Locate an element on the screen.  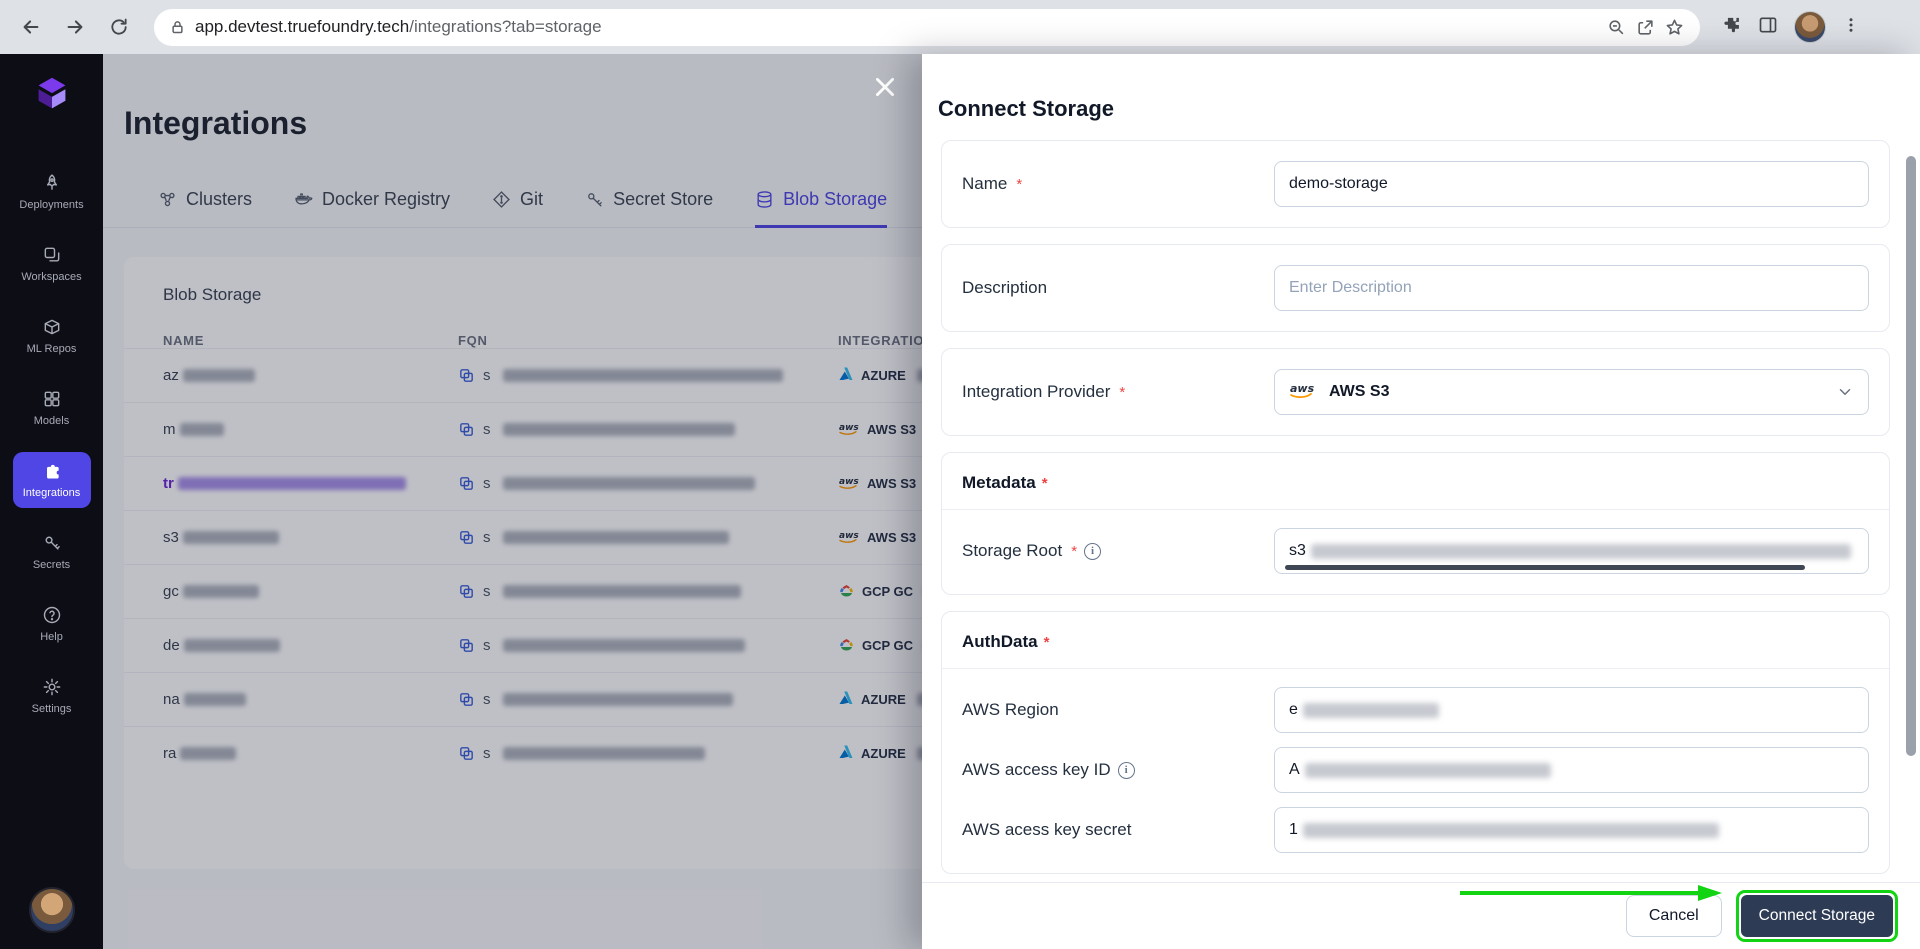
truefoundry-logo is located at coordinates (52, 95).